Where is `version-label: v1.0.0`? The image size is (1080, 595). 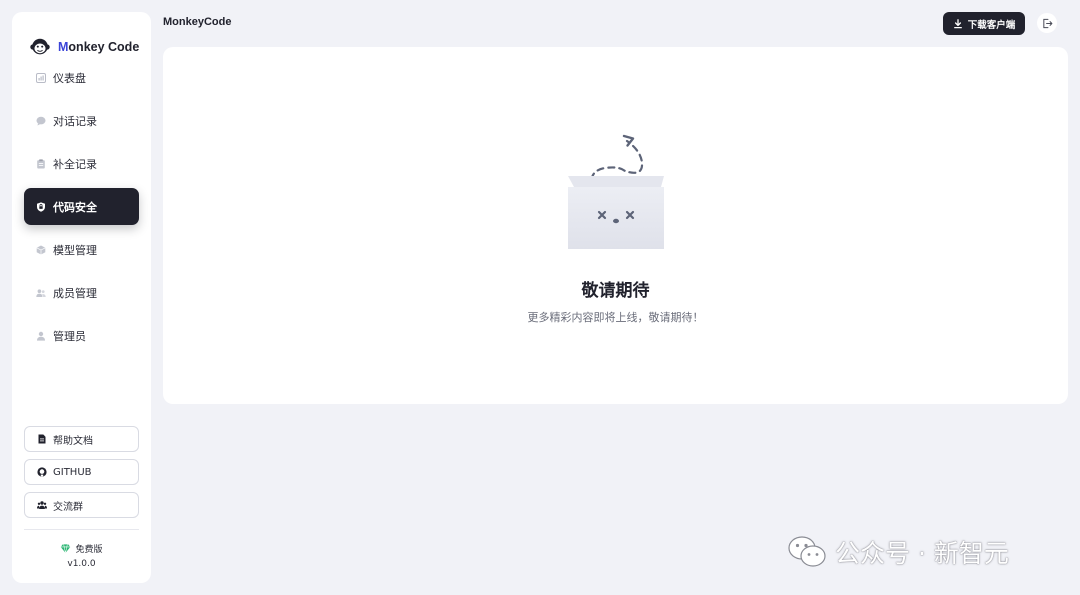 version-label: v1.0.0 is located at coordinates (81, 564).